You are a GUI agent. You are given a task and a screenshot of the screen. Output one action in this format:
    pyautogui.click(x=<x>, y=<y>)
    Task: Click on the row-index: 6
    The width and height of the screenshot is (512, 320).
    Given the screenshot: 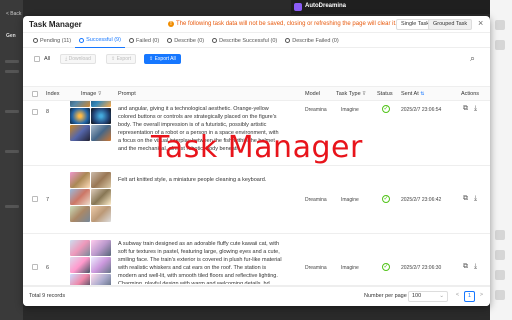 What is the action you would take?
    pyautogui.click(x=48, y=268)
    